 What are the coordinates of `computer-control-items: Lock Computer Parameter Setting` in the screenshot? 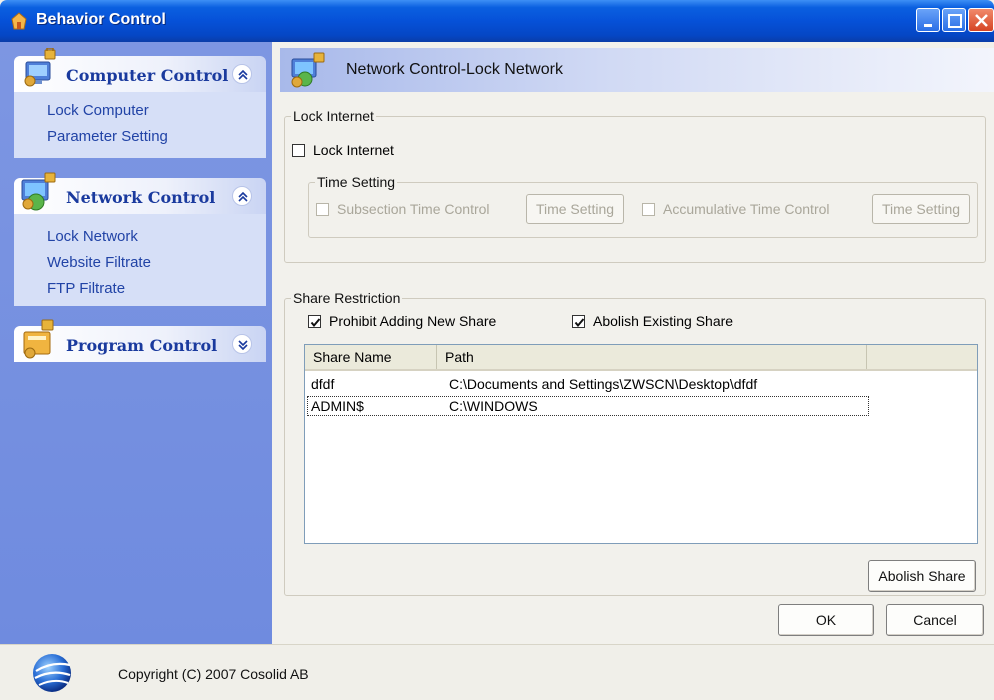 It's located at (140, 125).